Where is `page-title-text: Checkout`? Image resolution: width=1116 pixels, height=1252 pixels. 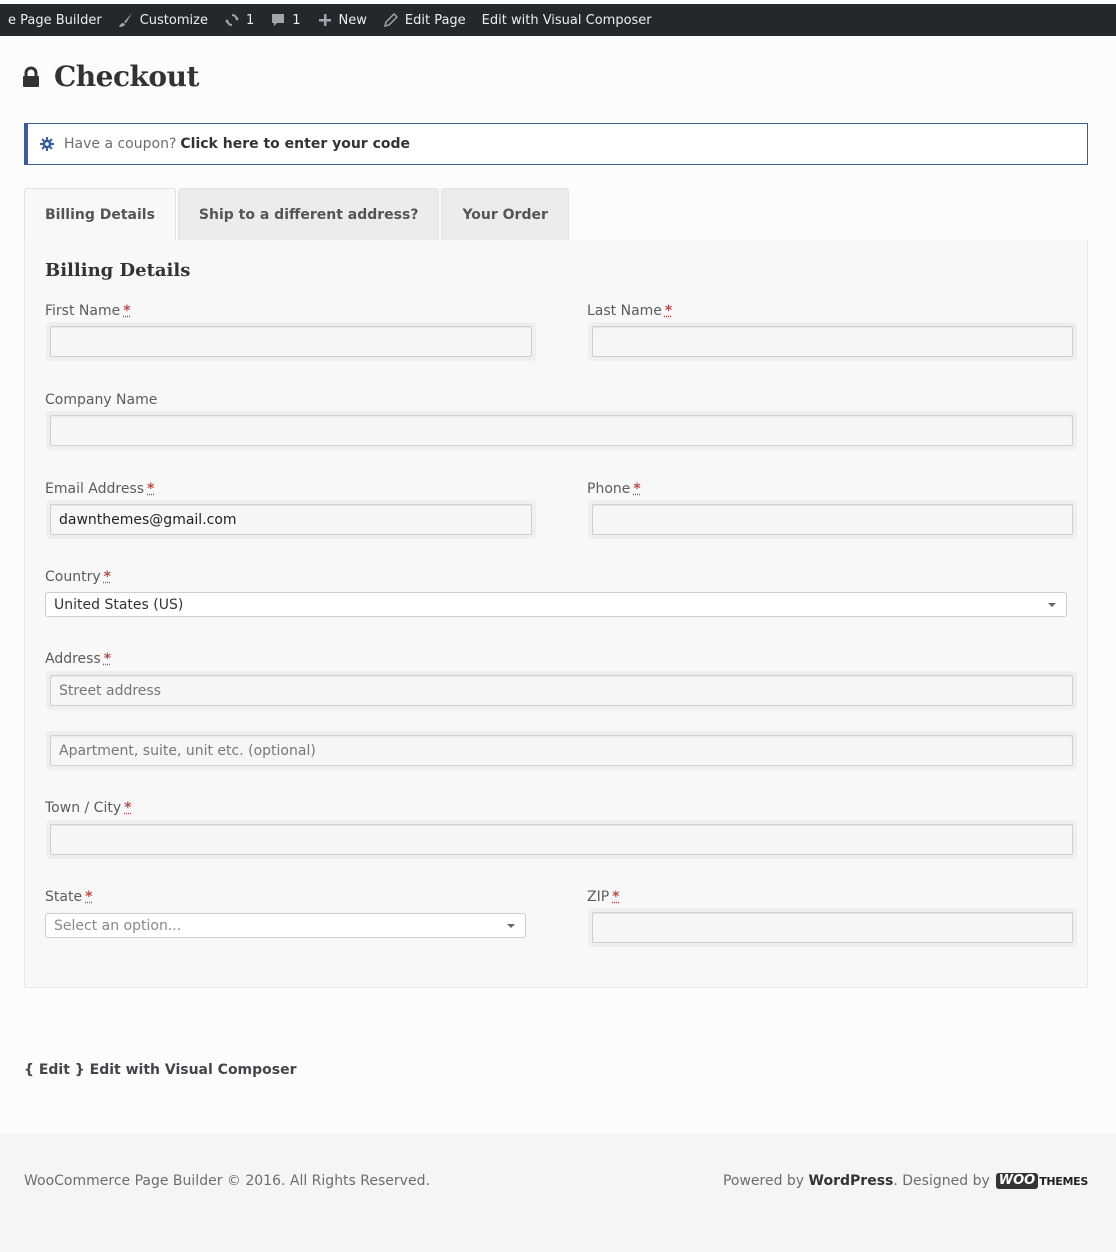 page-title-text: Checkout is located at coordinates (126, 76).